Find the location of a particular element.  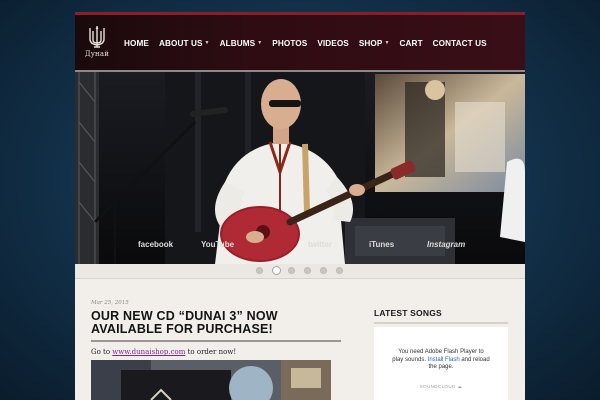

nav-contact-us-label: CONTACT US is located at coordinates (459, 43).